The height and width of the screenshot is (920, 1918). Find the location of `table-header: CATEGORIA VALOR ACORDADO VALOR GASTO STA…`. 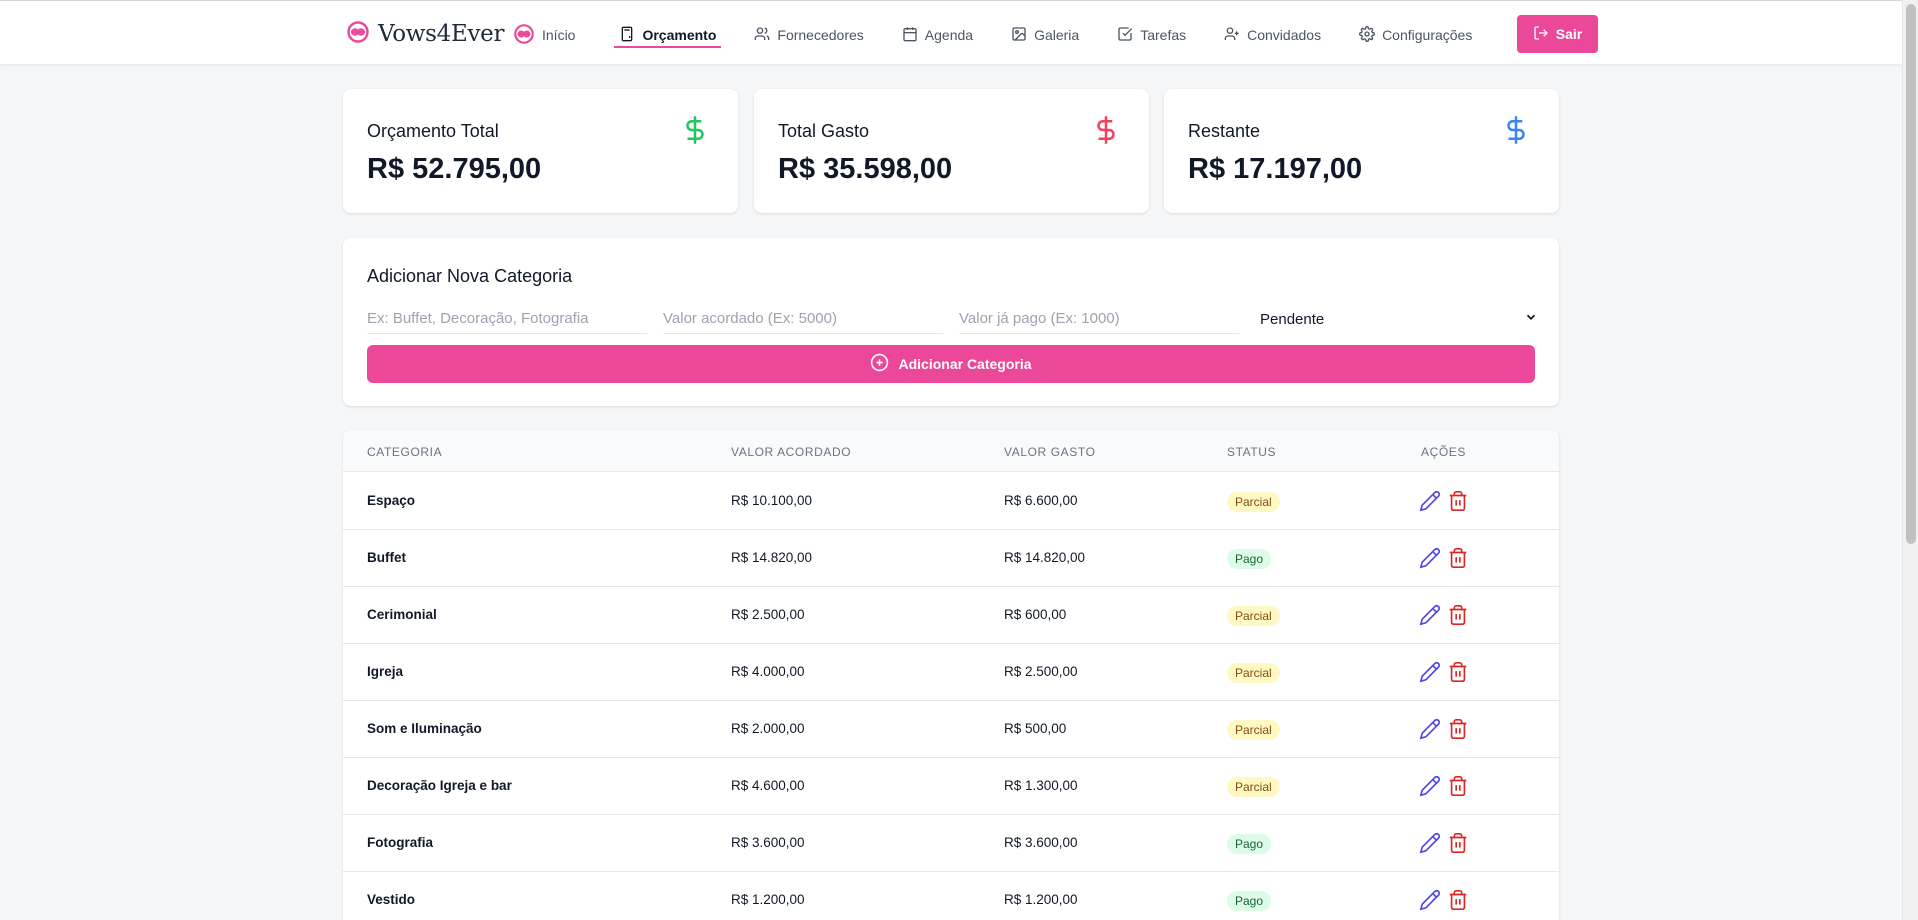

table-header: CATEGORIA VALOR ACORDADO VALOR GASTO STA… is located at coordinates (951, 451).